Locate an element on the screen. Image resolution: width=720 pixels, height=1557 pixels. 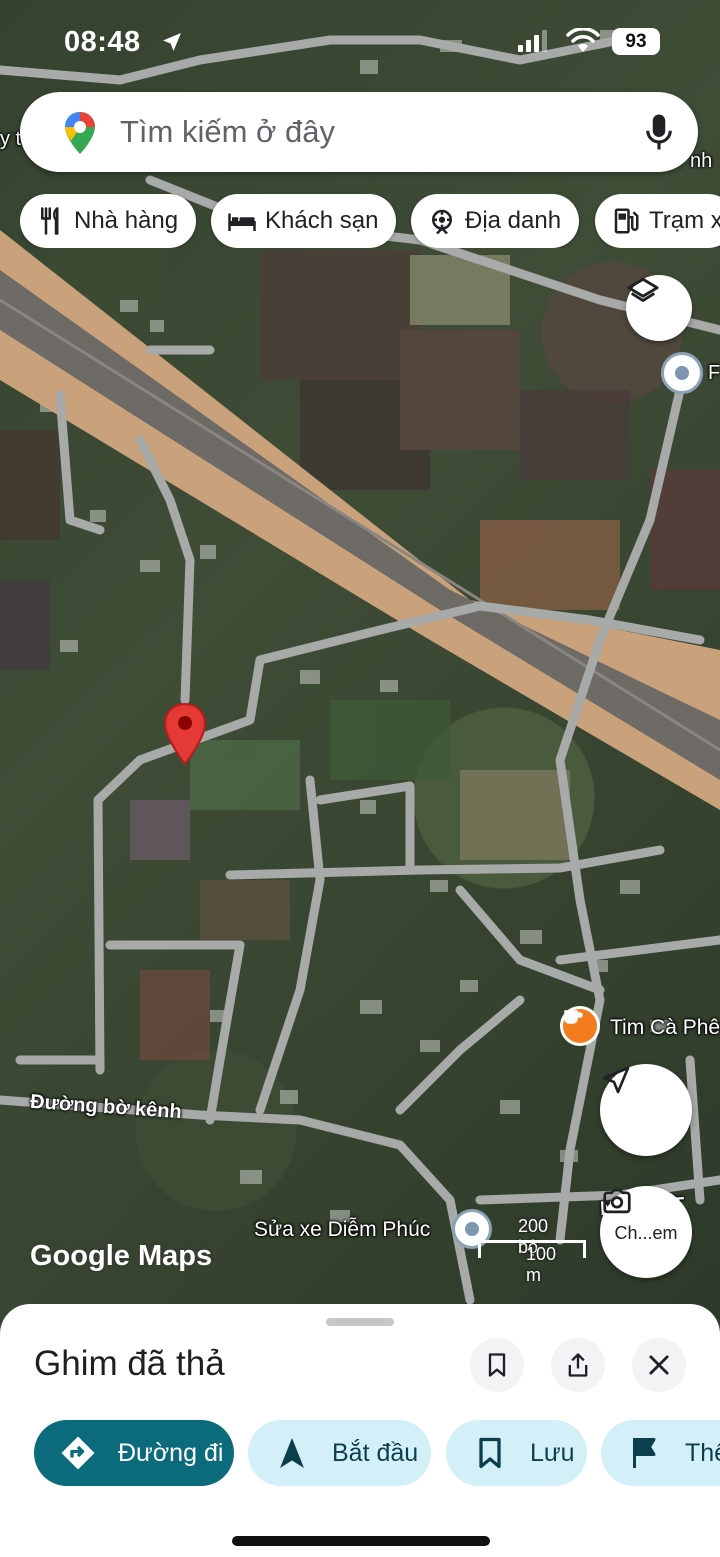
directions-icon is located at coordinates (78, 1453).